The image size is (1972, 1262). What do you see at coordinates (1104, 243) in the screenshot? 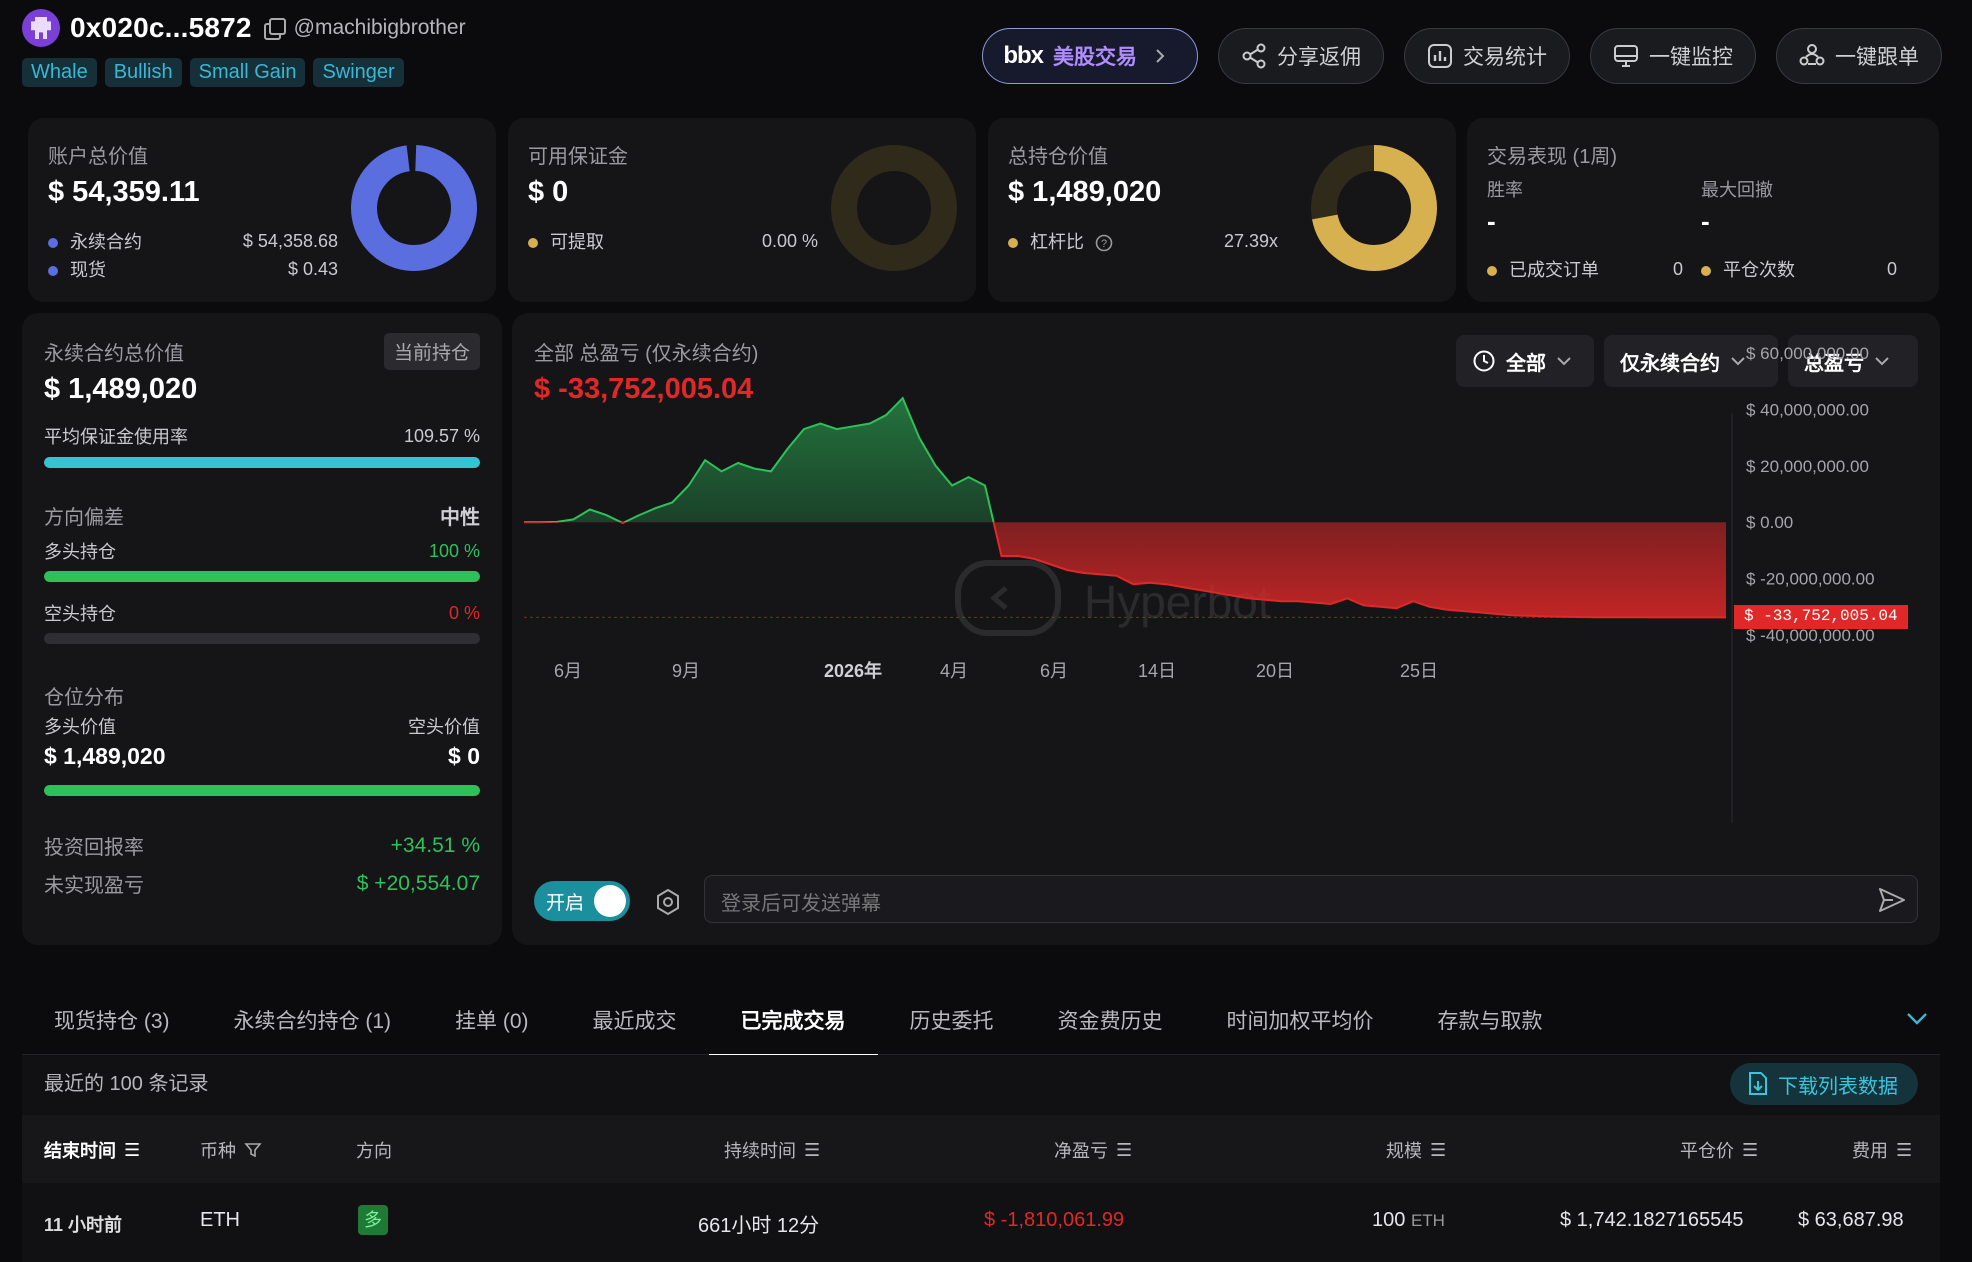
I see `help-icon: ?` at bounding box center [1104, 243].